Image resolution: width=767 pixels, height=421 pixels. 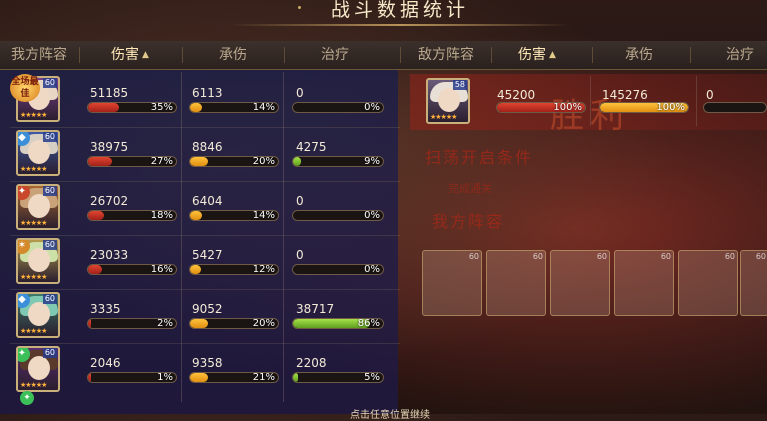 What do you see at coordinates (207, 309) in the screenshot?
I see `taken-value: 9052` at bounding box center [207, 309].